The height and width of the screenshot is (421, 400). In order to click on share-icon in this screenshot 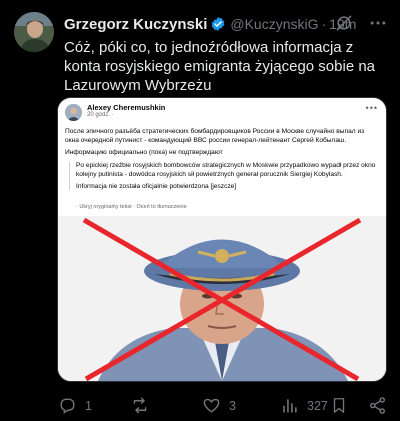, I will do `click(377, 405)`.